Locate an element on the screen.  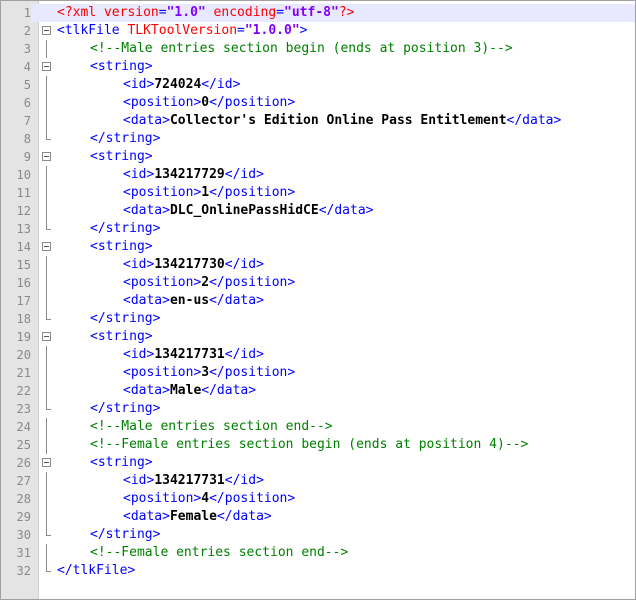
code-line: 17 <data>en-us</data> is located at coordinates (318, 301).